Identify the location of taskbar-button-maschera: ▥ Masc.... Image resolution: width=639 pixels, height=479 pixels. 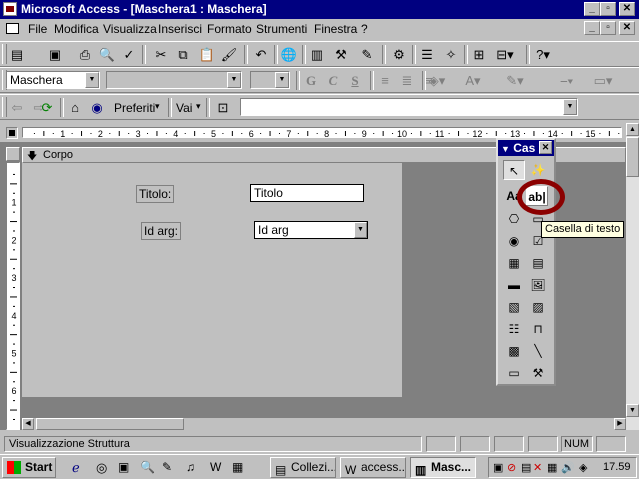
(443, 467).